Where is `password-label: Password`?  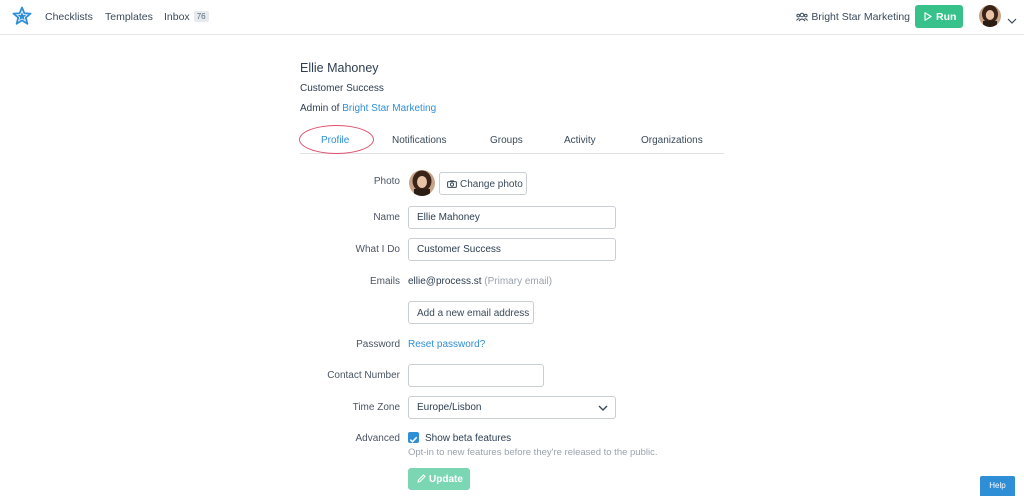 password-label: Password is located at coordinates (378, 344).